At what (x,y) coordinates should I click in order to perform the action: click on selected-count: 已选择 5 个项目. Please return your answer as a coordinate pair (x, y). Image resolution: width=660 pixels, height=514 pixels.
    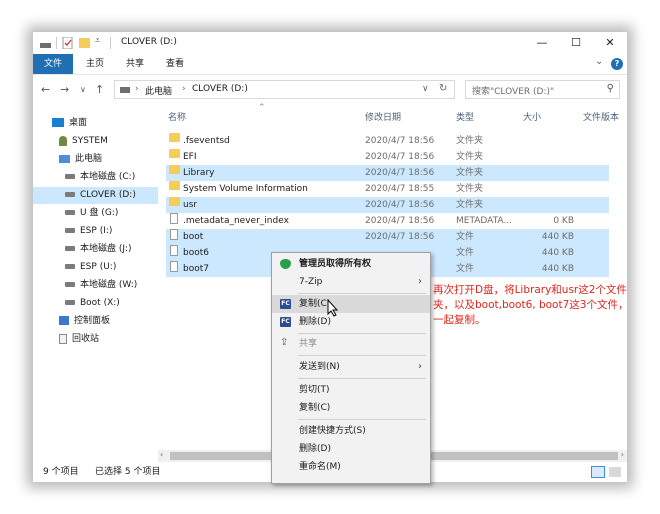
    Looking at the image, I should click on (128, 472).